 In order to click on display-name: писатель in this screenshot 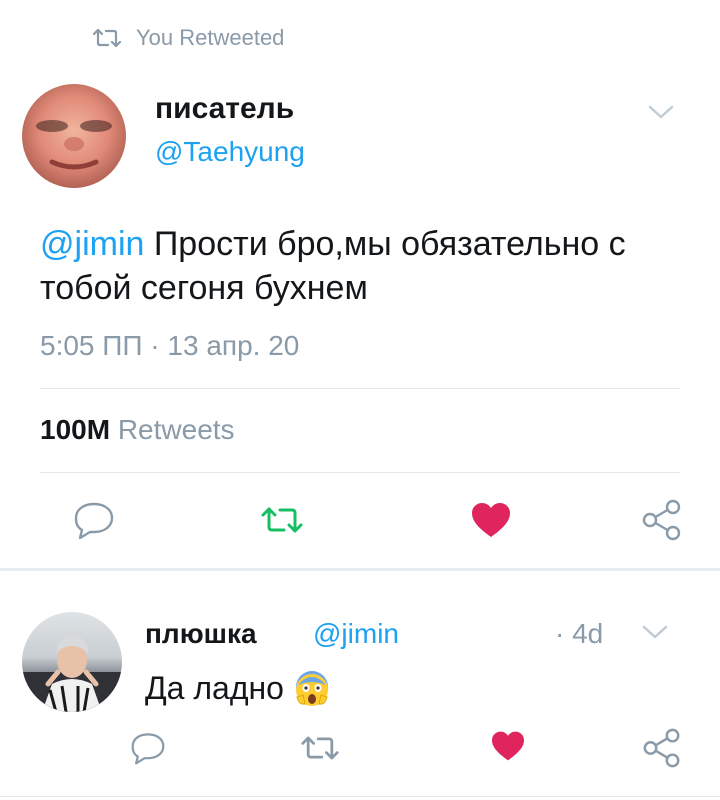, I will do `click(224, 109)`.